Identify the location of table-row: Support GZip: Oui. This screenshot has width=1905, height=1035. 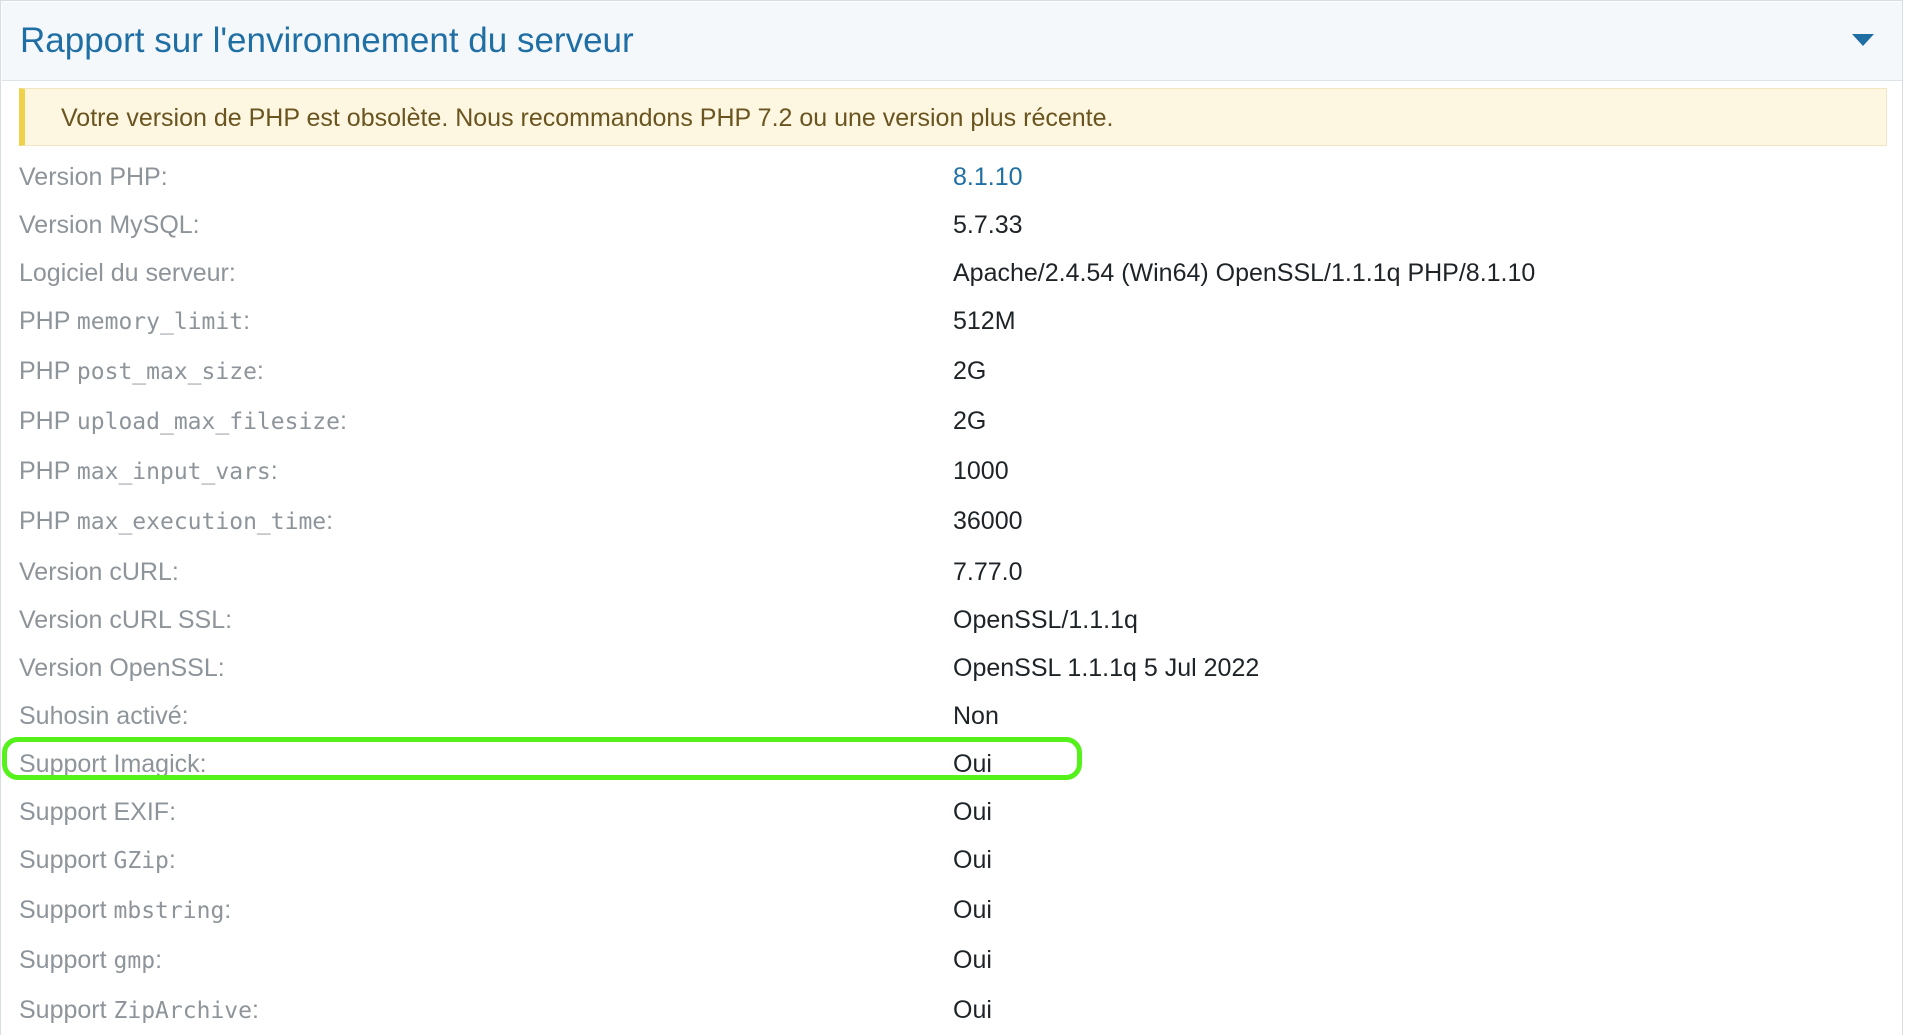
(952, 860).